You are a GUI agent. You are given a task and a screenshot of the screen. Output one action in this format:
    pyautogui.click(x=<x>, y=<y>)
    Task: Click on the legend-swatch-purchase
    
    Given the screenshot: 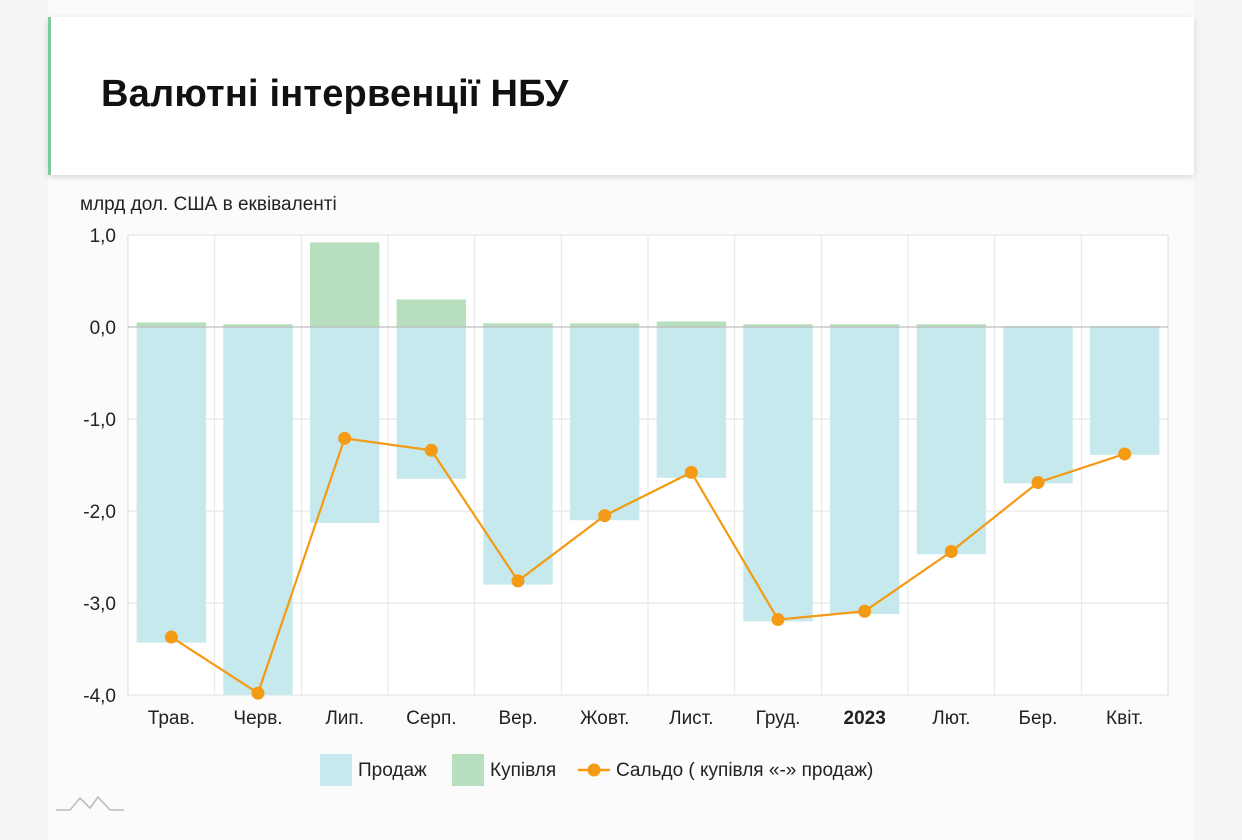 What is the action you would take?
    pyautogui.click(x=468, y=770)
    